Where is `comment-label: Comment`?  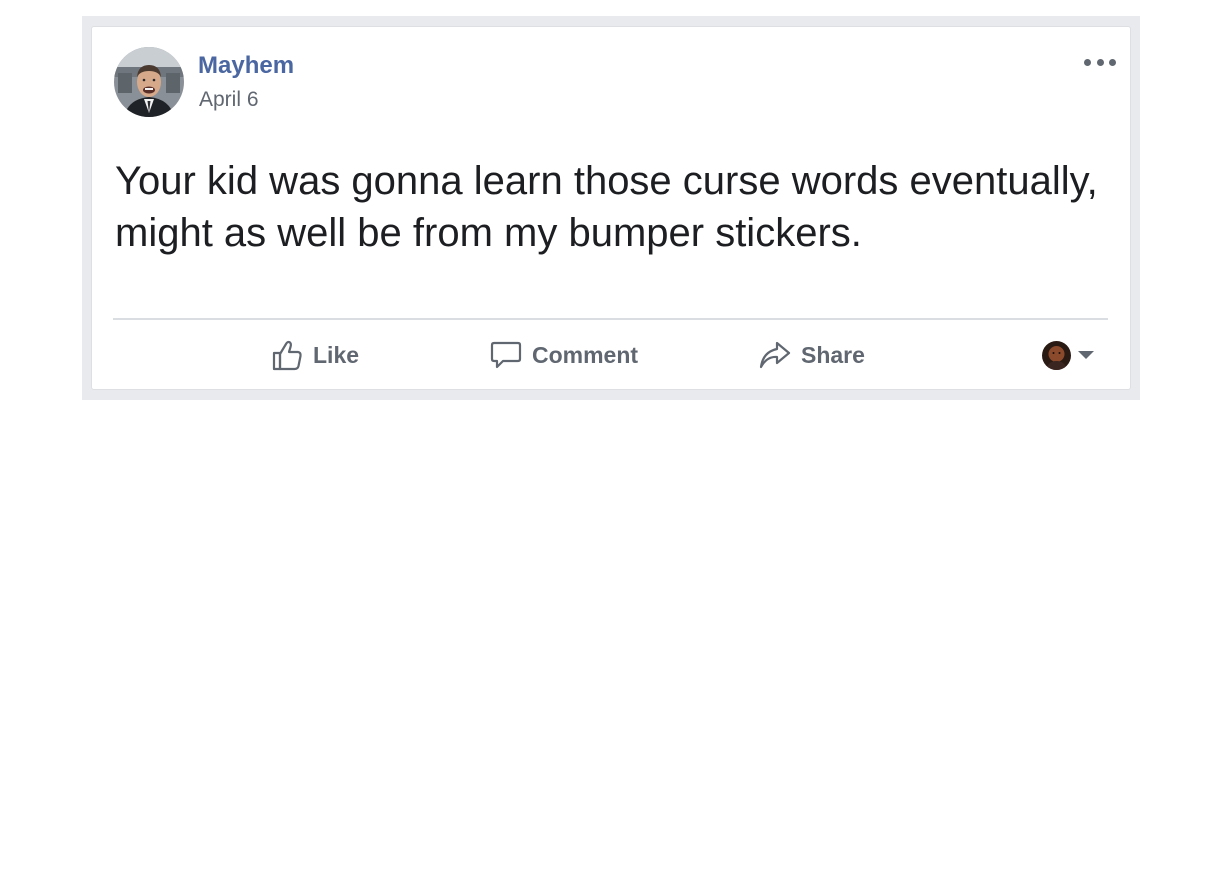
comment-label: Comment is located at coordinates (585, 354).